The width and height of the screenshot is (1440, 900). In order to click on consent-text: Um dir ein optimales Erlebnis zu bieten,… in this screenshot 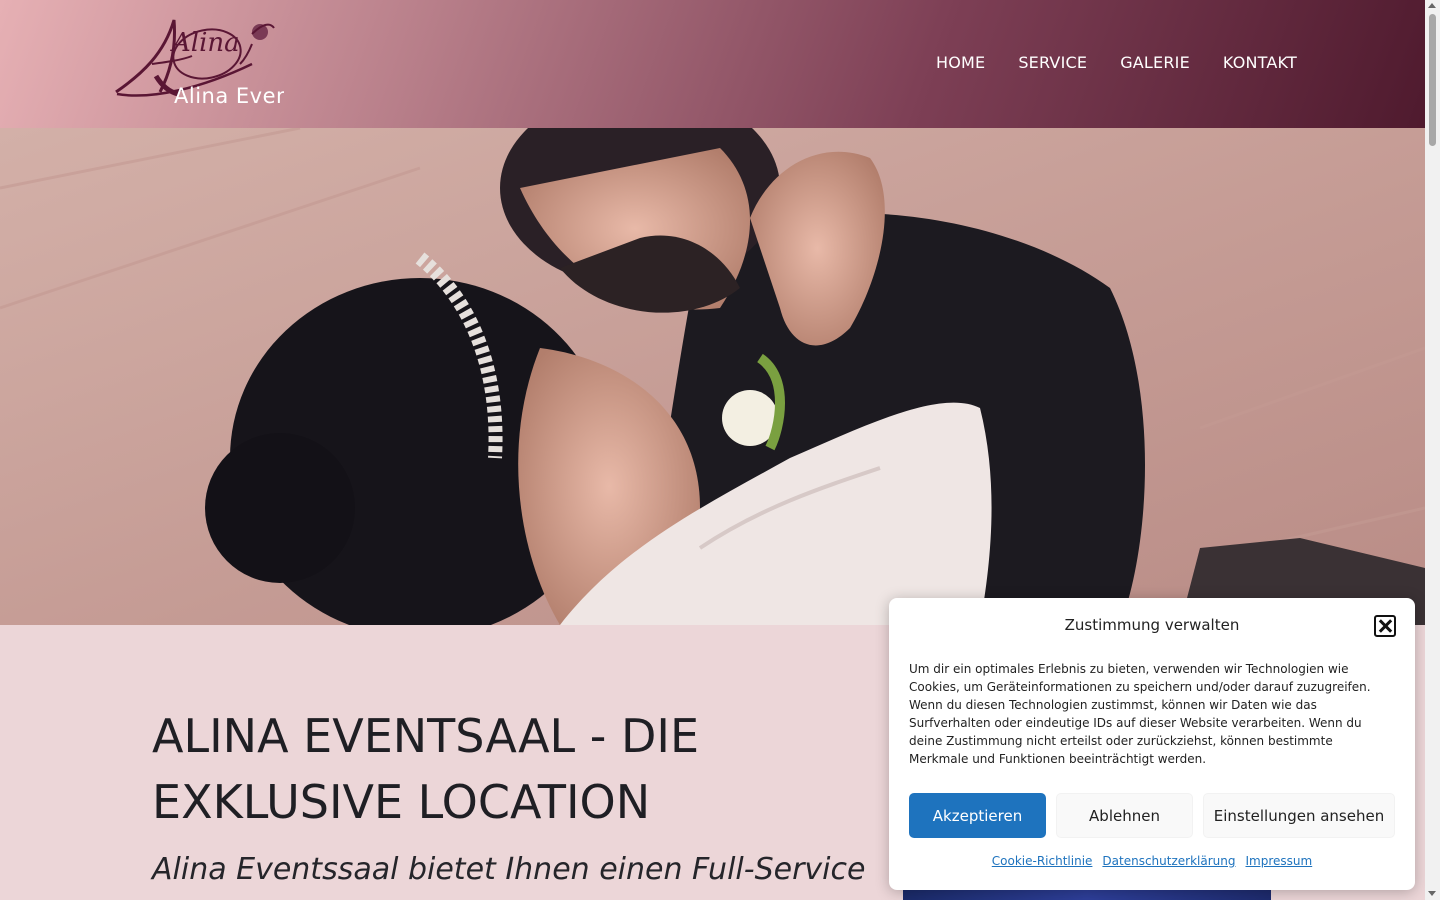, I will do `click(1140, 714)`.